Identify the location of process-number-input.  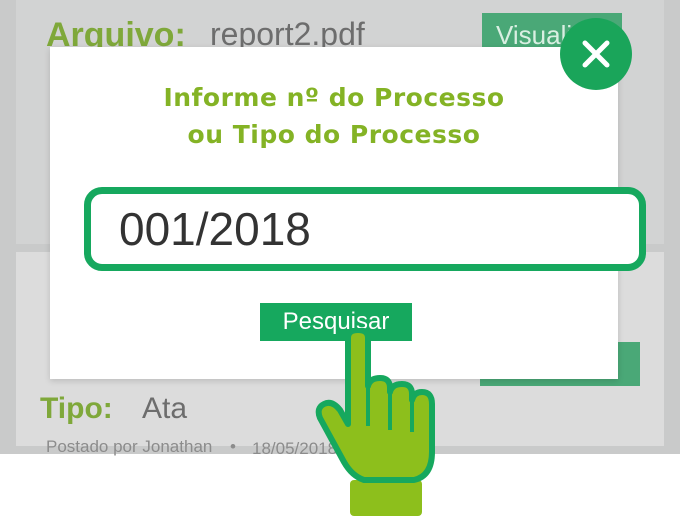
(365, 229).